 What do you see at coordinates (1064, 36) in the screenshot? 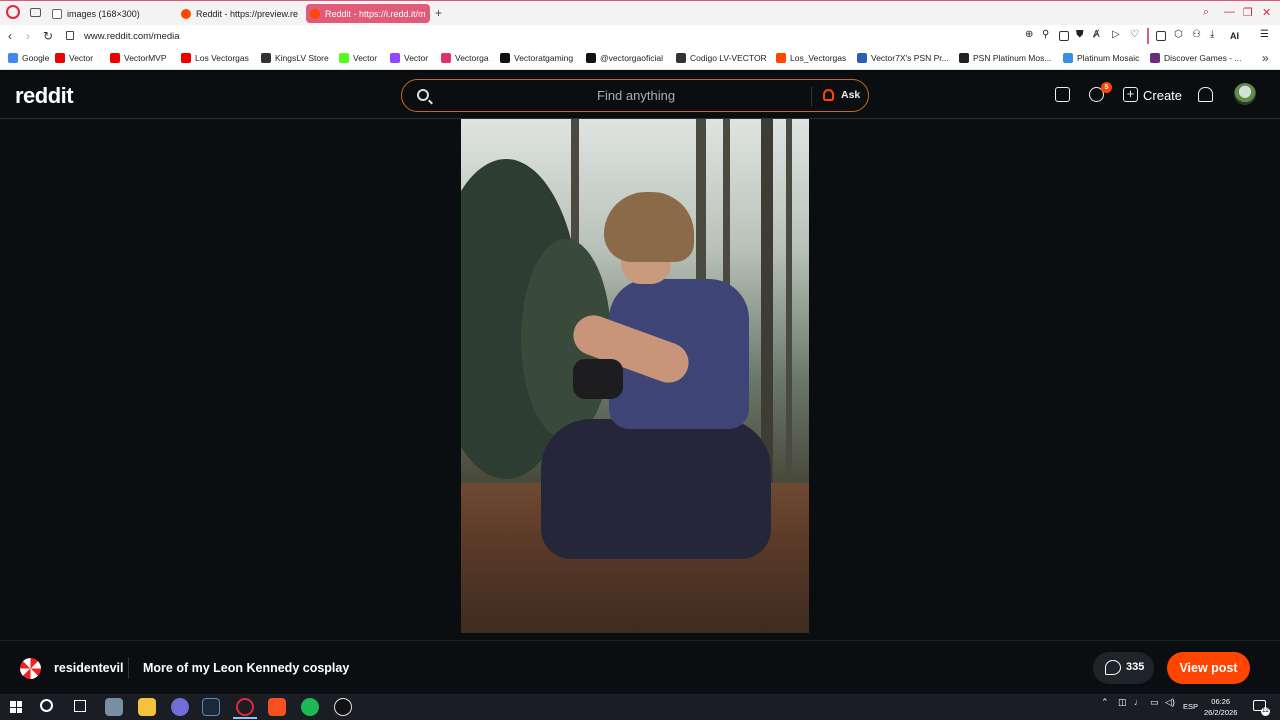
I see `snapshot-icon` at bounding box center [1064, 36].